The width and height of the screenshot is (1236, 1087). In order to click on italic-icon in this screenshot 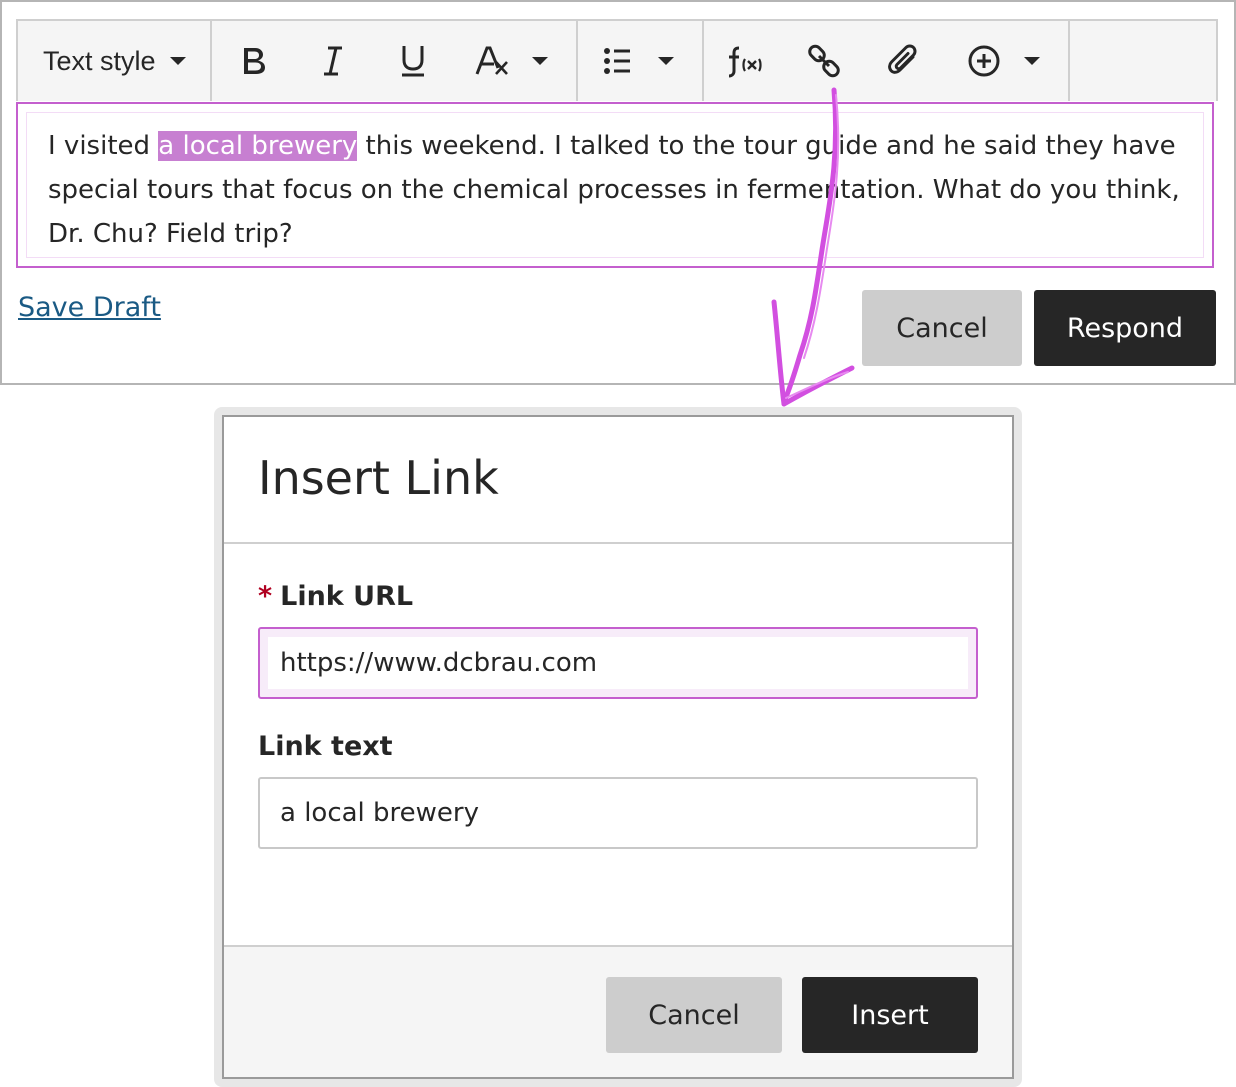, I will do `click(333, 61)`.